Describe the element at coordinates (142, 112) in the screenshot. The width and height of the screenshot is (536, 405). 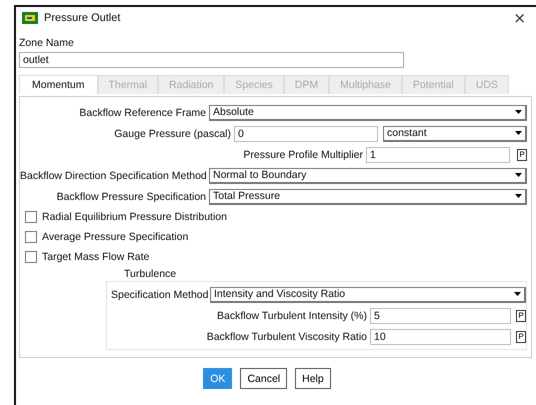
I see `field-label: Backflow Reference Frame` at that location.